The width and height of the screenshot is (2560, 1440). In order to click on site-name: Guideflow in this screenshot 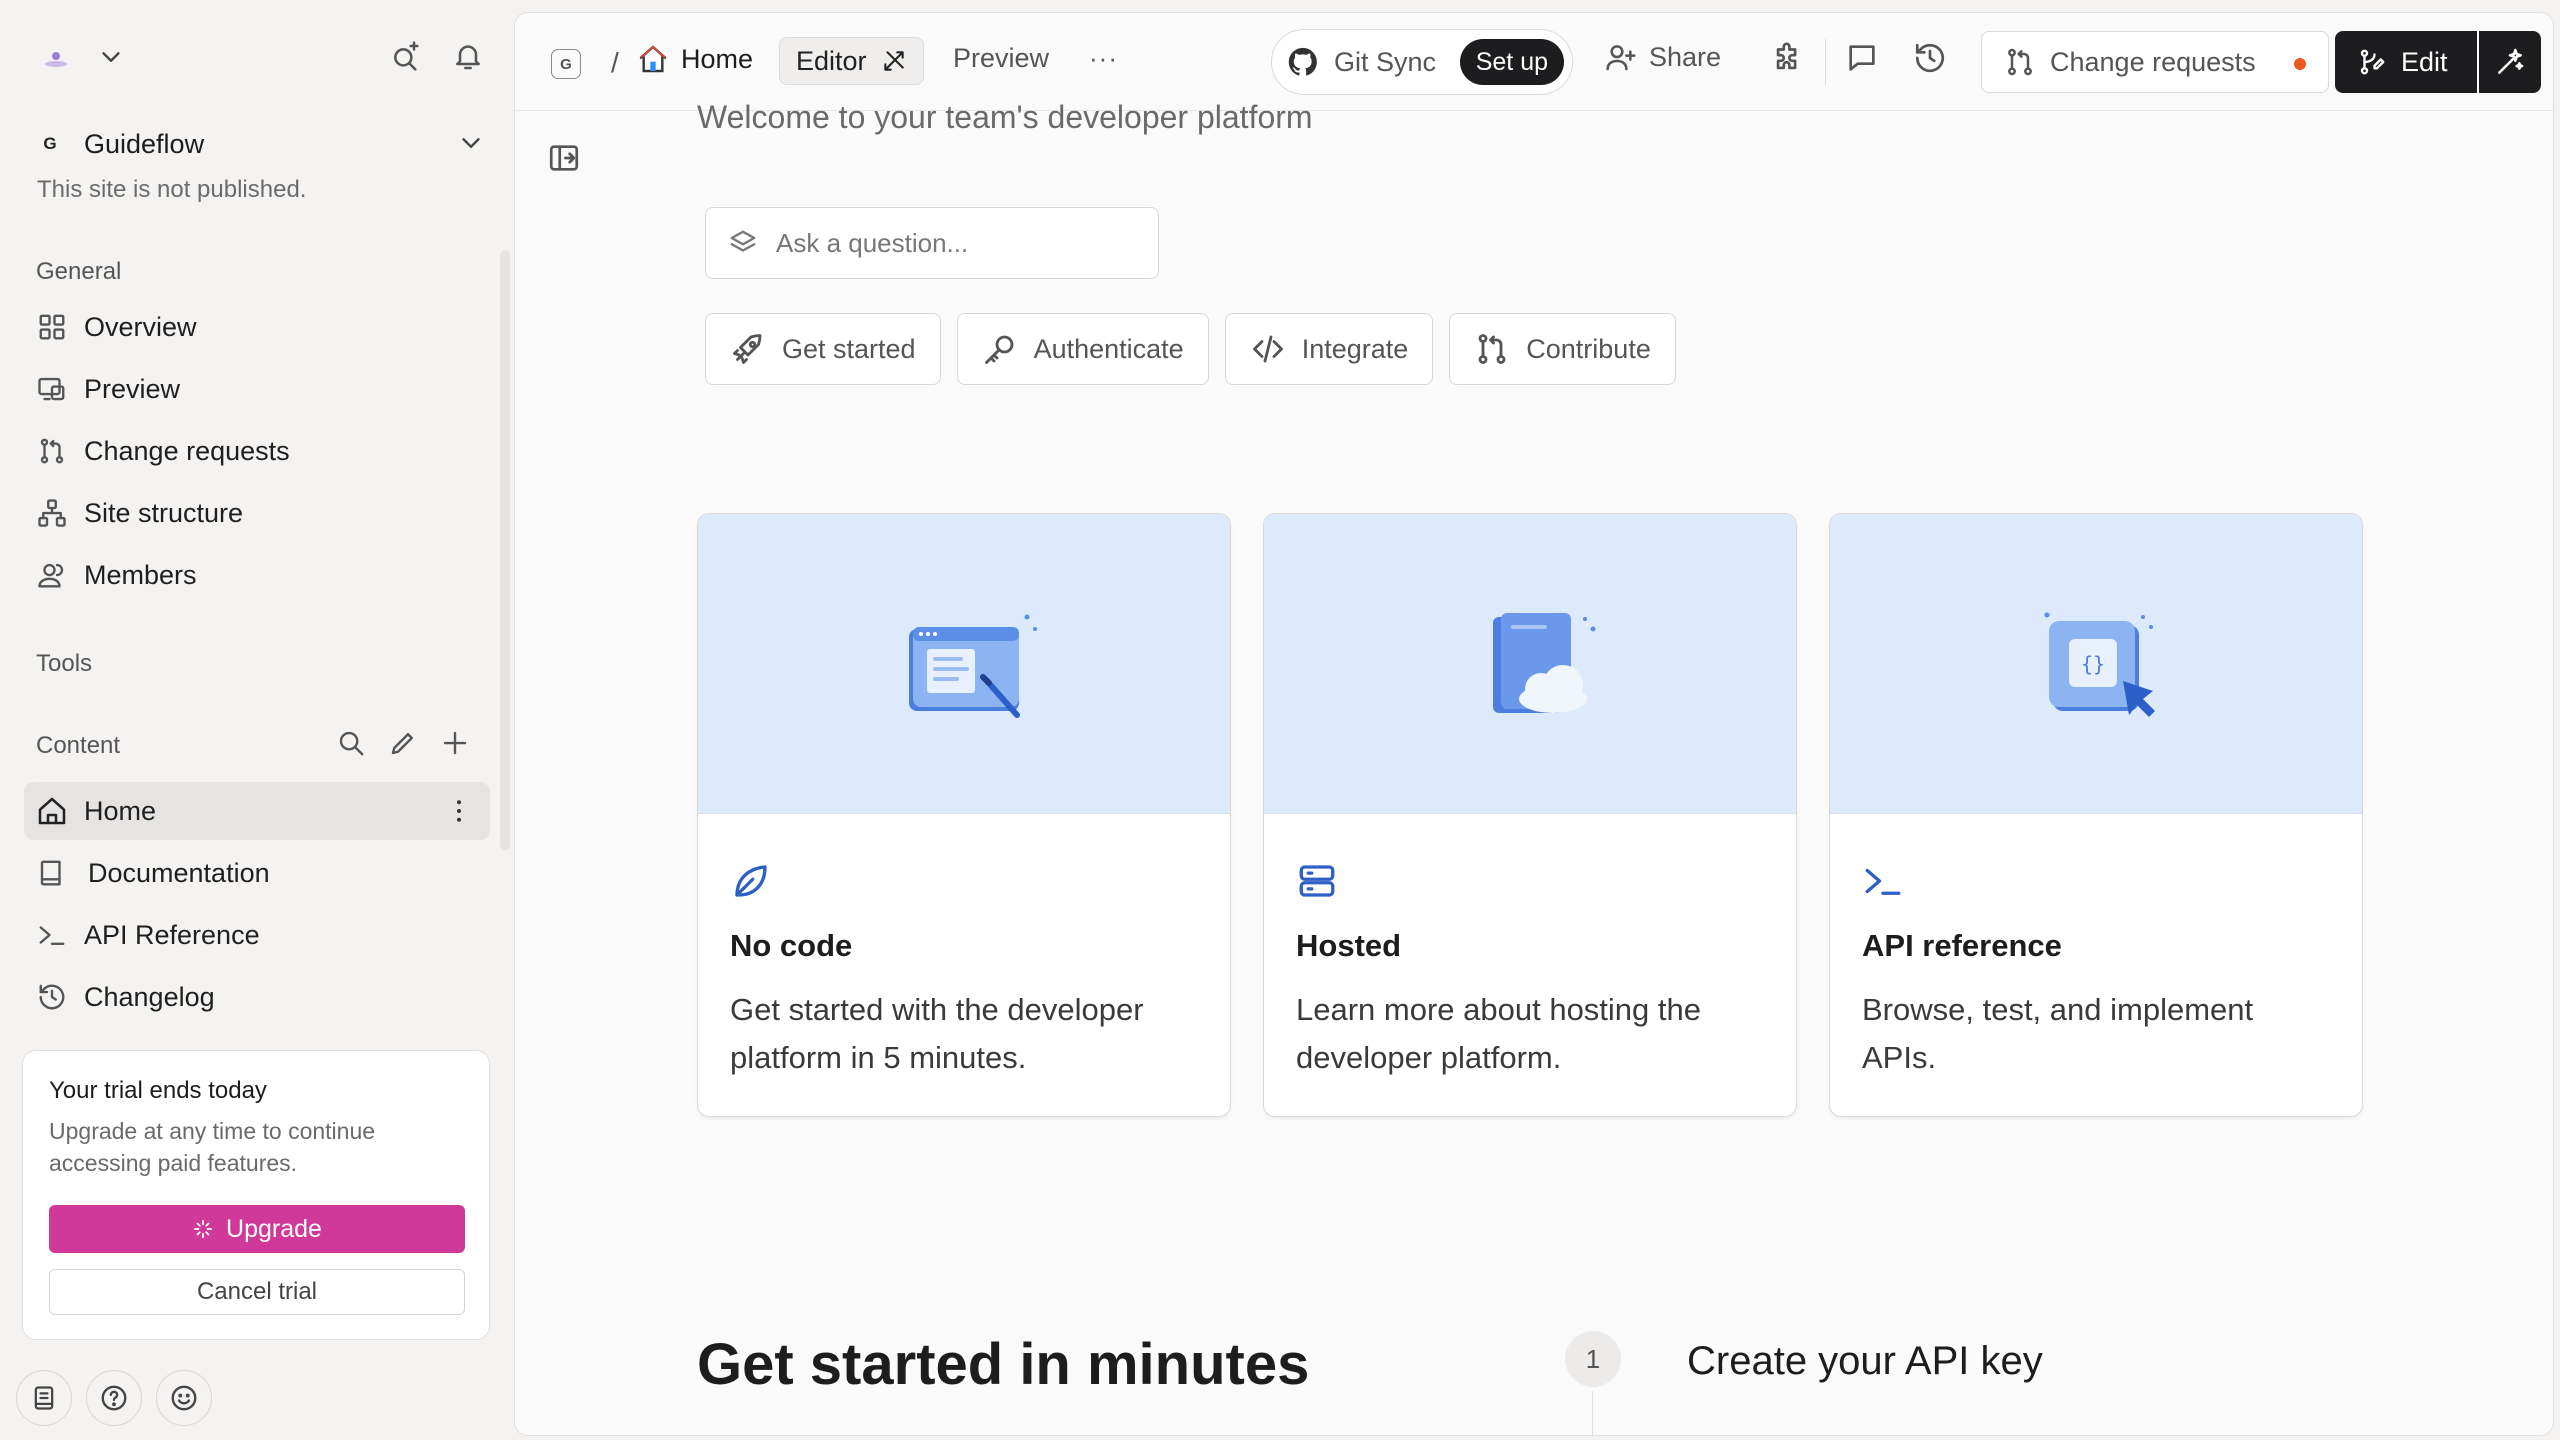, I will do `click(144, 143)`.